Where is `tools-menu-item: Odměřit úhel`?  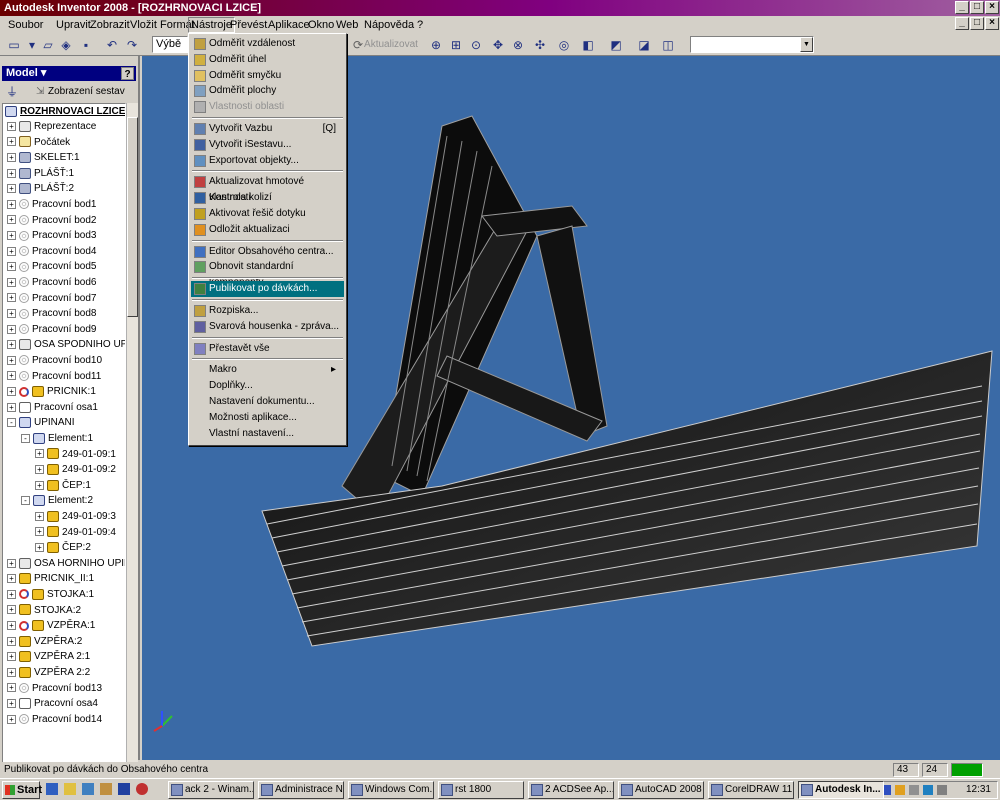
tools-menu-item: Odměřit úhel is located at coordinates (267, 60).